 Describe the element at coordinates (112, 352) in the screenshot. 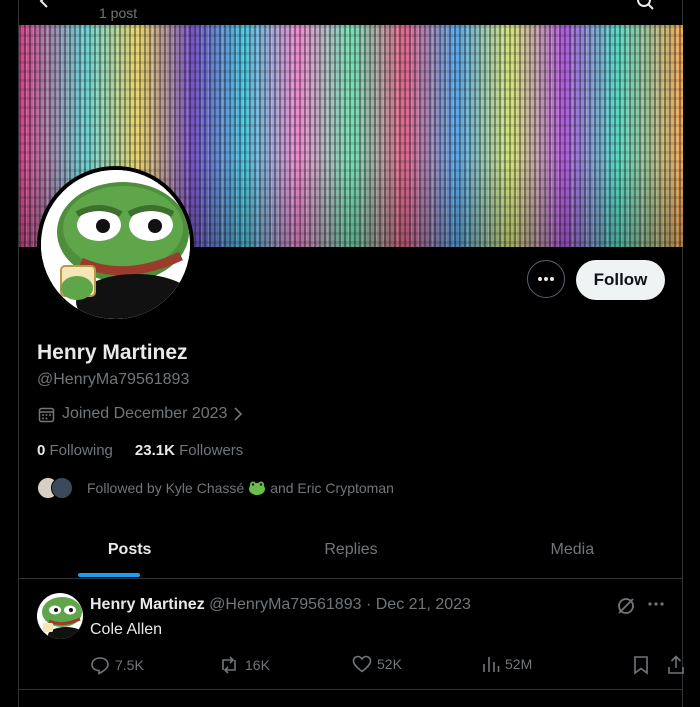

I see `profile-display-name: Henry Martinez` at that location.